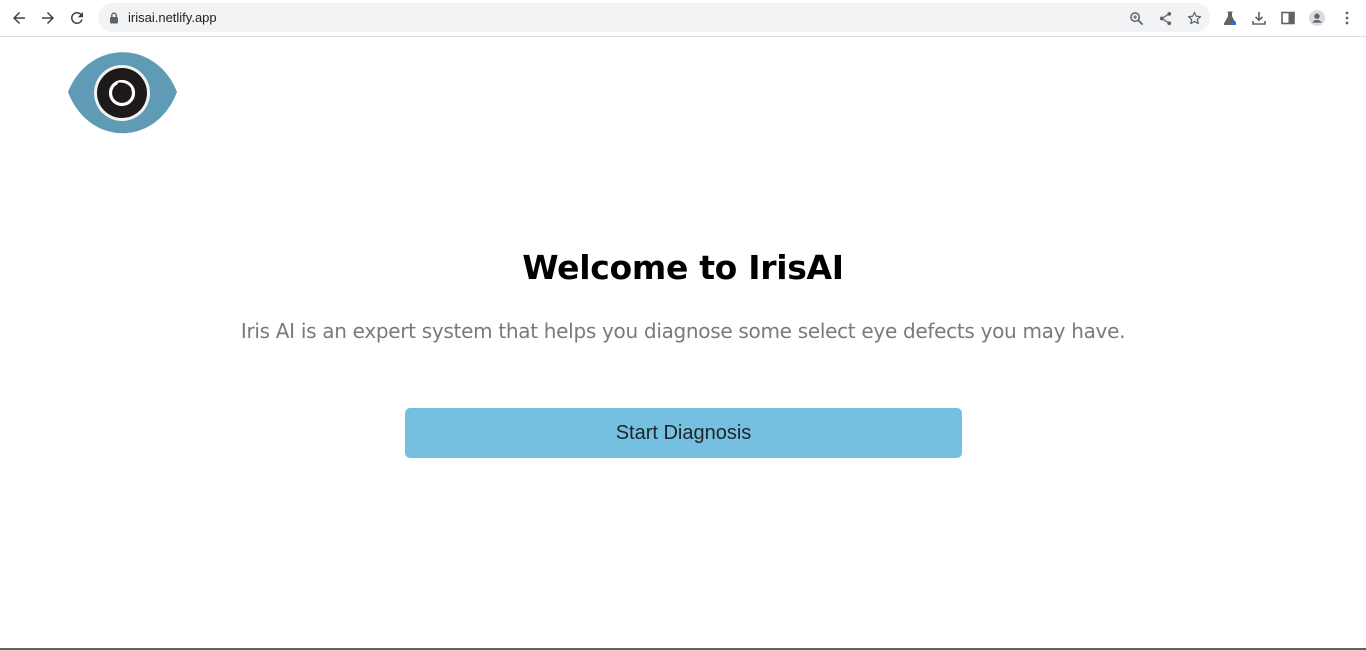 The image size is (1366, 650). I want to click on download-icon, so click(1259, 18).